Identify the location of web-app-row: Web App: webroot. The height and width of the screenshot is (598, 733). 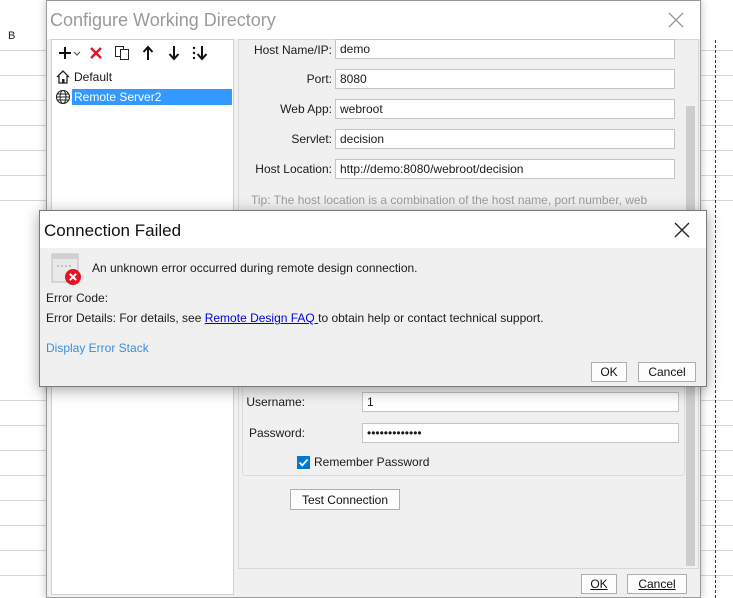
(459, 110).